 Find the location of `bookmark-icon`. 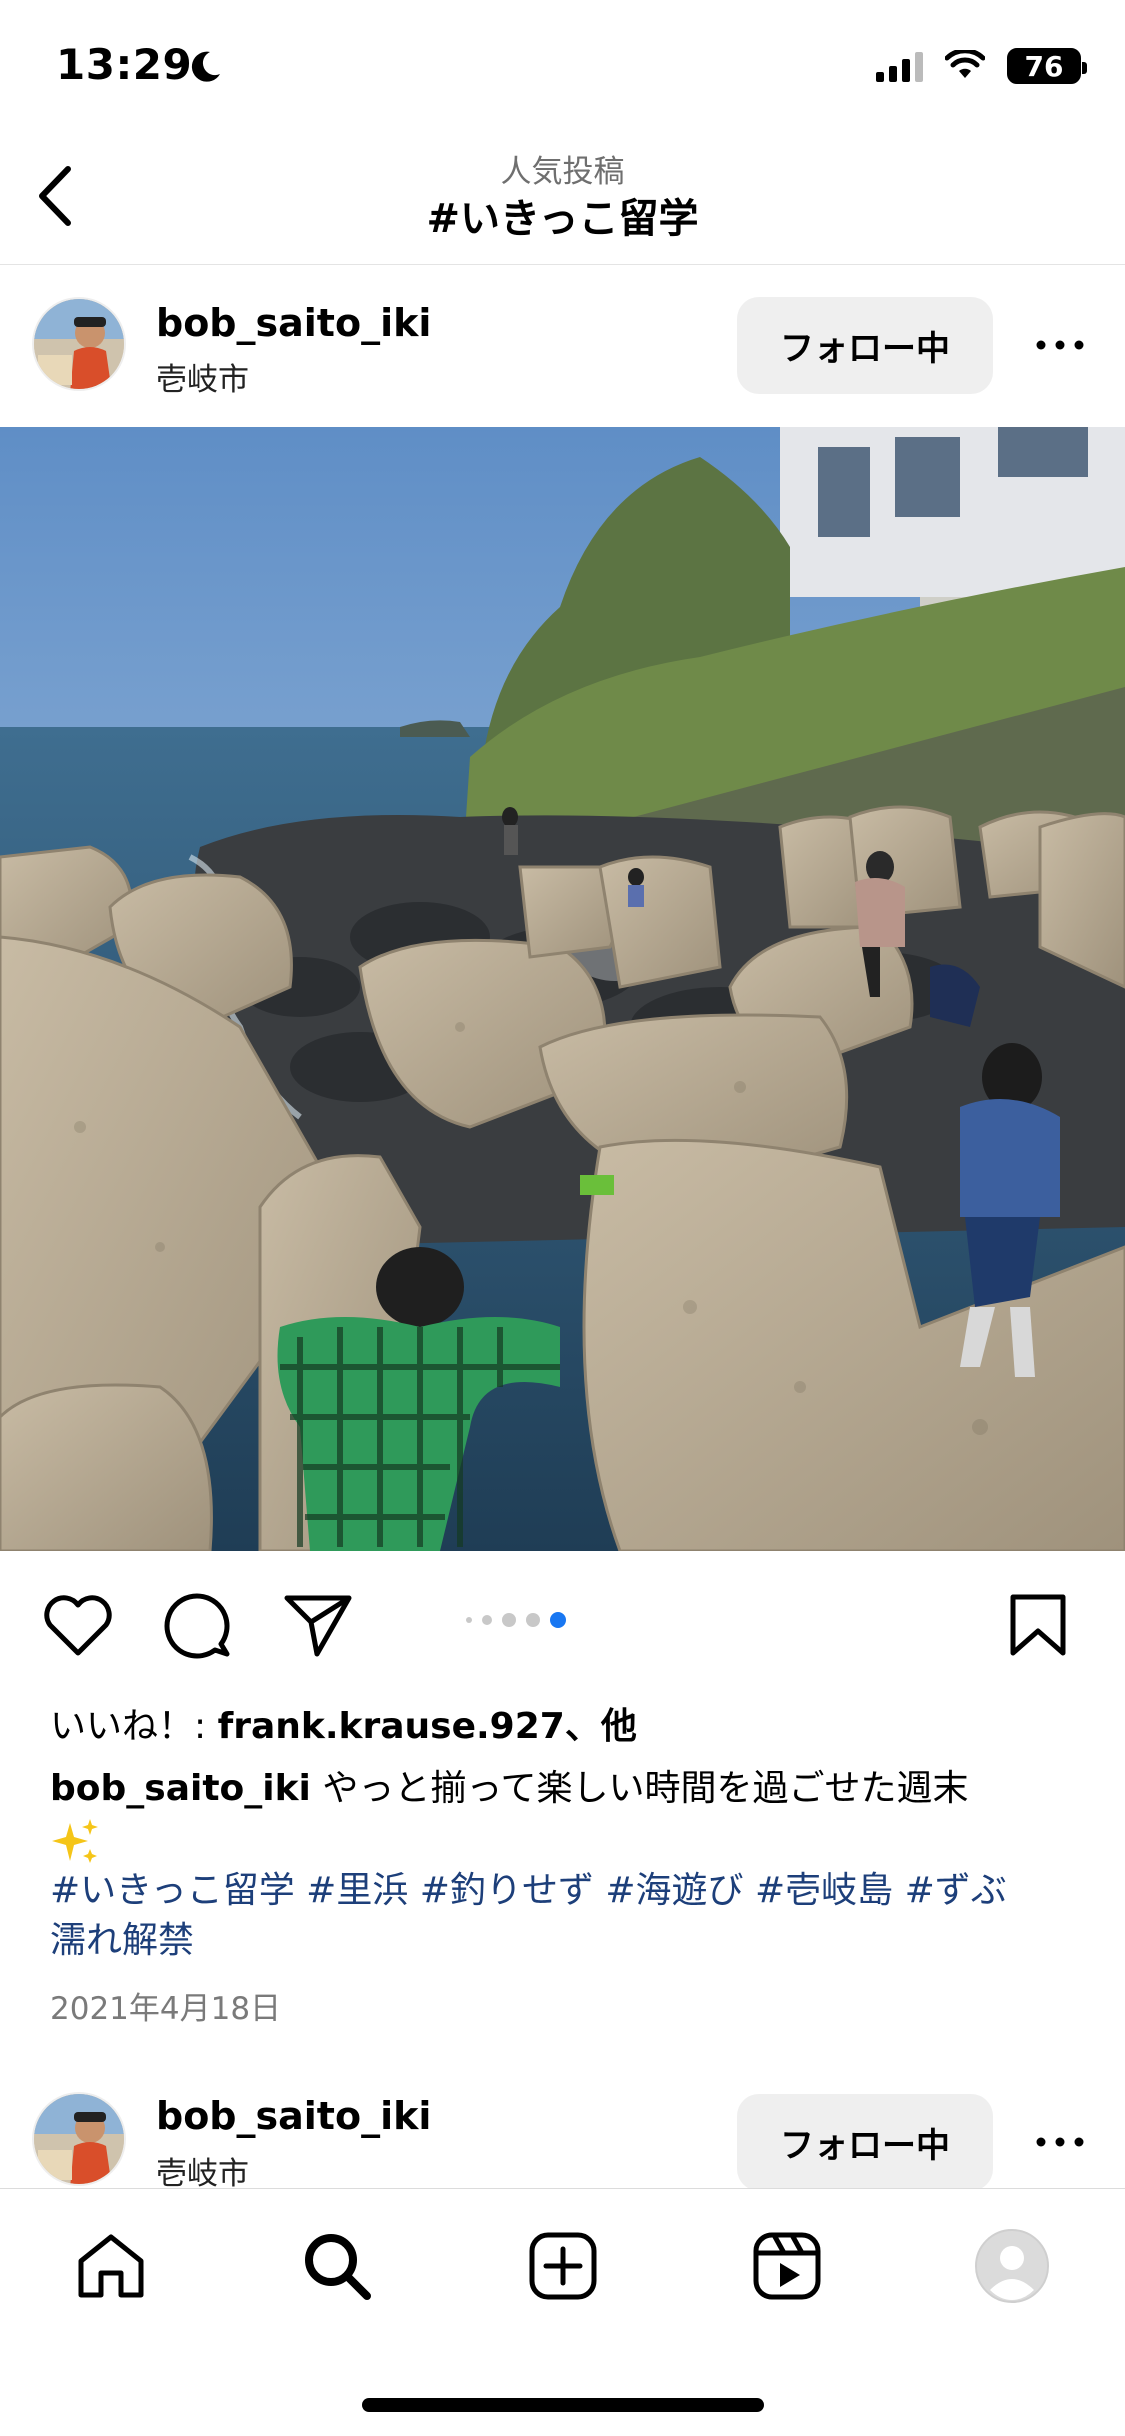

bookmark-icon is located at coordinates (1038, 1625).